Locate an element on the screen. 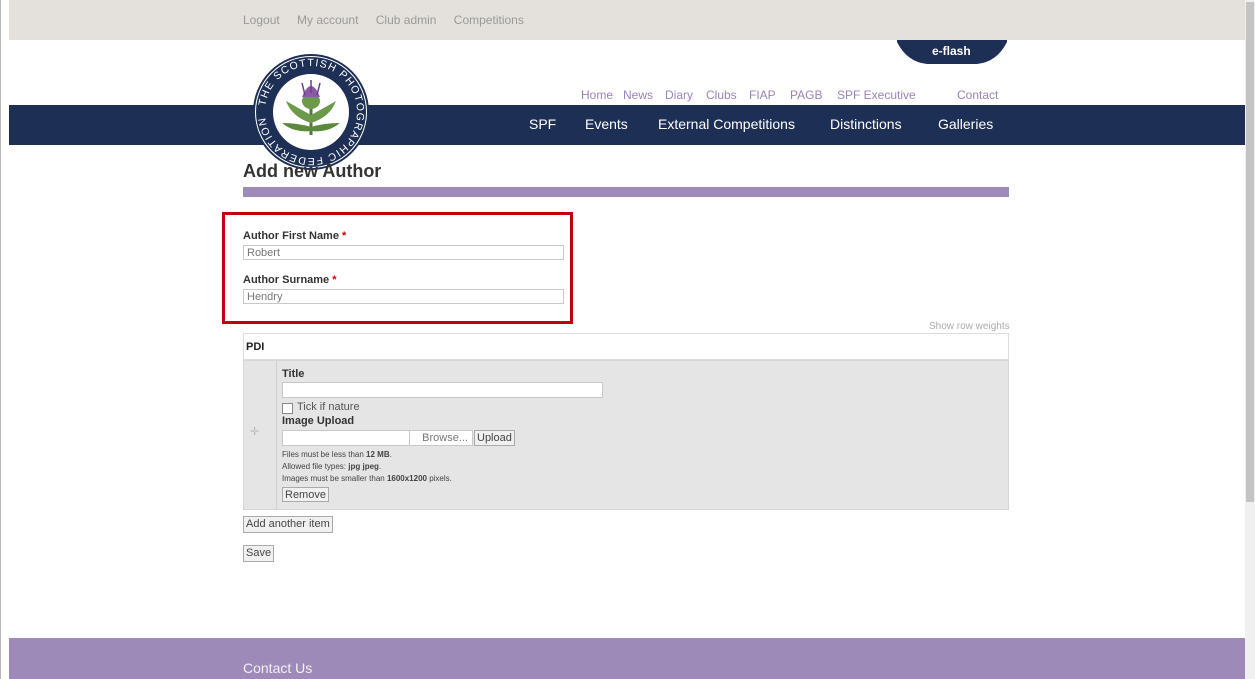 Image resolution: width=1255 pixels, height=679 pixels. add-another-item-button: Add another item is located at coordinates (288, 524).